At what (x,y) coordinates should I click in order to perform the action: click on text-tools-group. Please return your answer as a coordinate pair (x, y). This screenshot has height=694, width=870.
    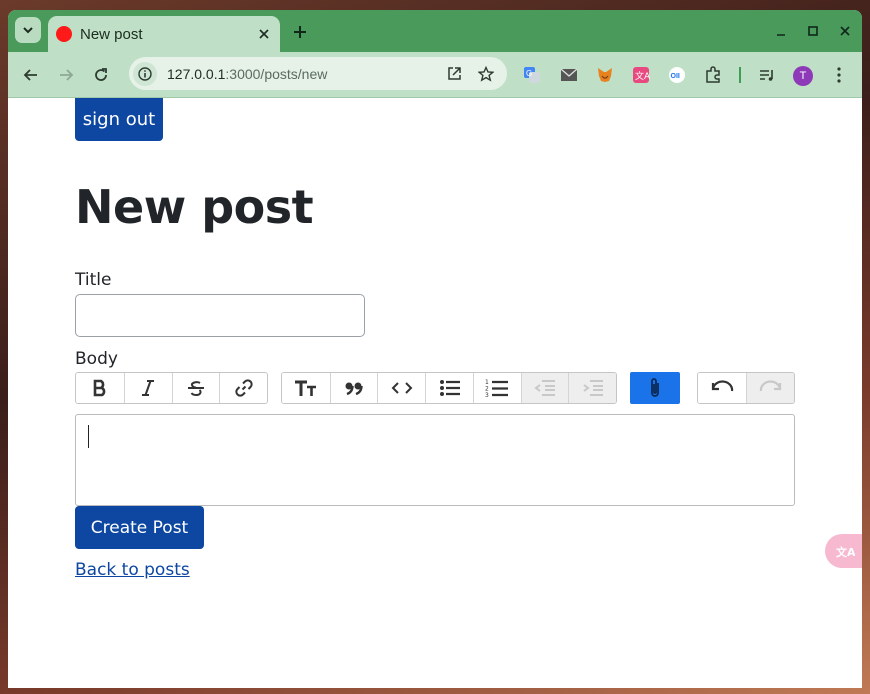
    Looking at the image, I should click on (171, 388).